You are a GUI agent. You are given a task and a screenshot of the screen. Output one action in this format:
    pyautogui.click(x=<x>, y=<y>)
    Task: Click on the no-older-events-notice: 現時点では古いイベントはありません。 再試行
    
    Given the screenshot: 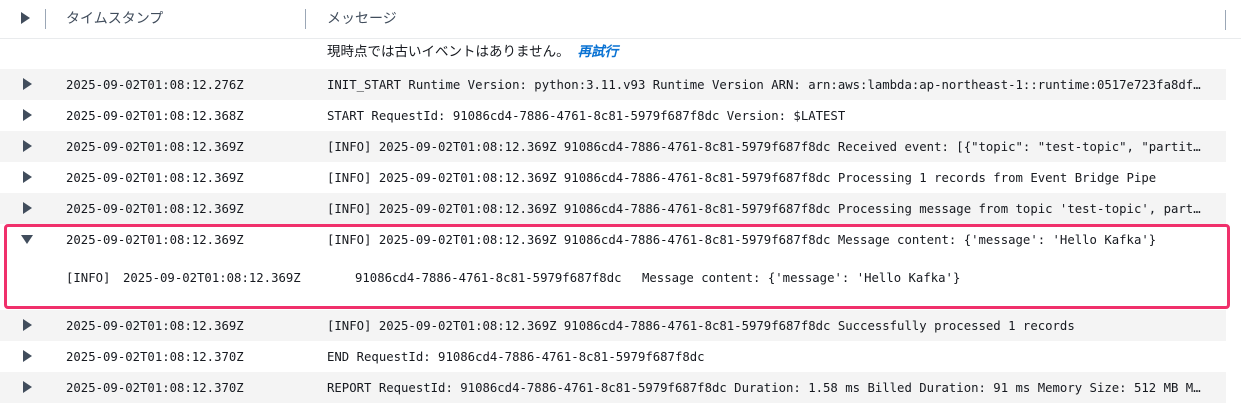 What is the action you would take?
    pyautogui.click(x=472, y=52)
    